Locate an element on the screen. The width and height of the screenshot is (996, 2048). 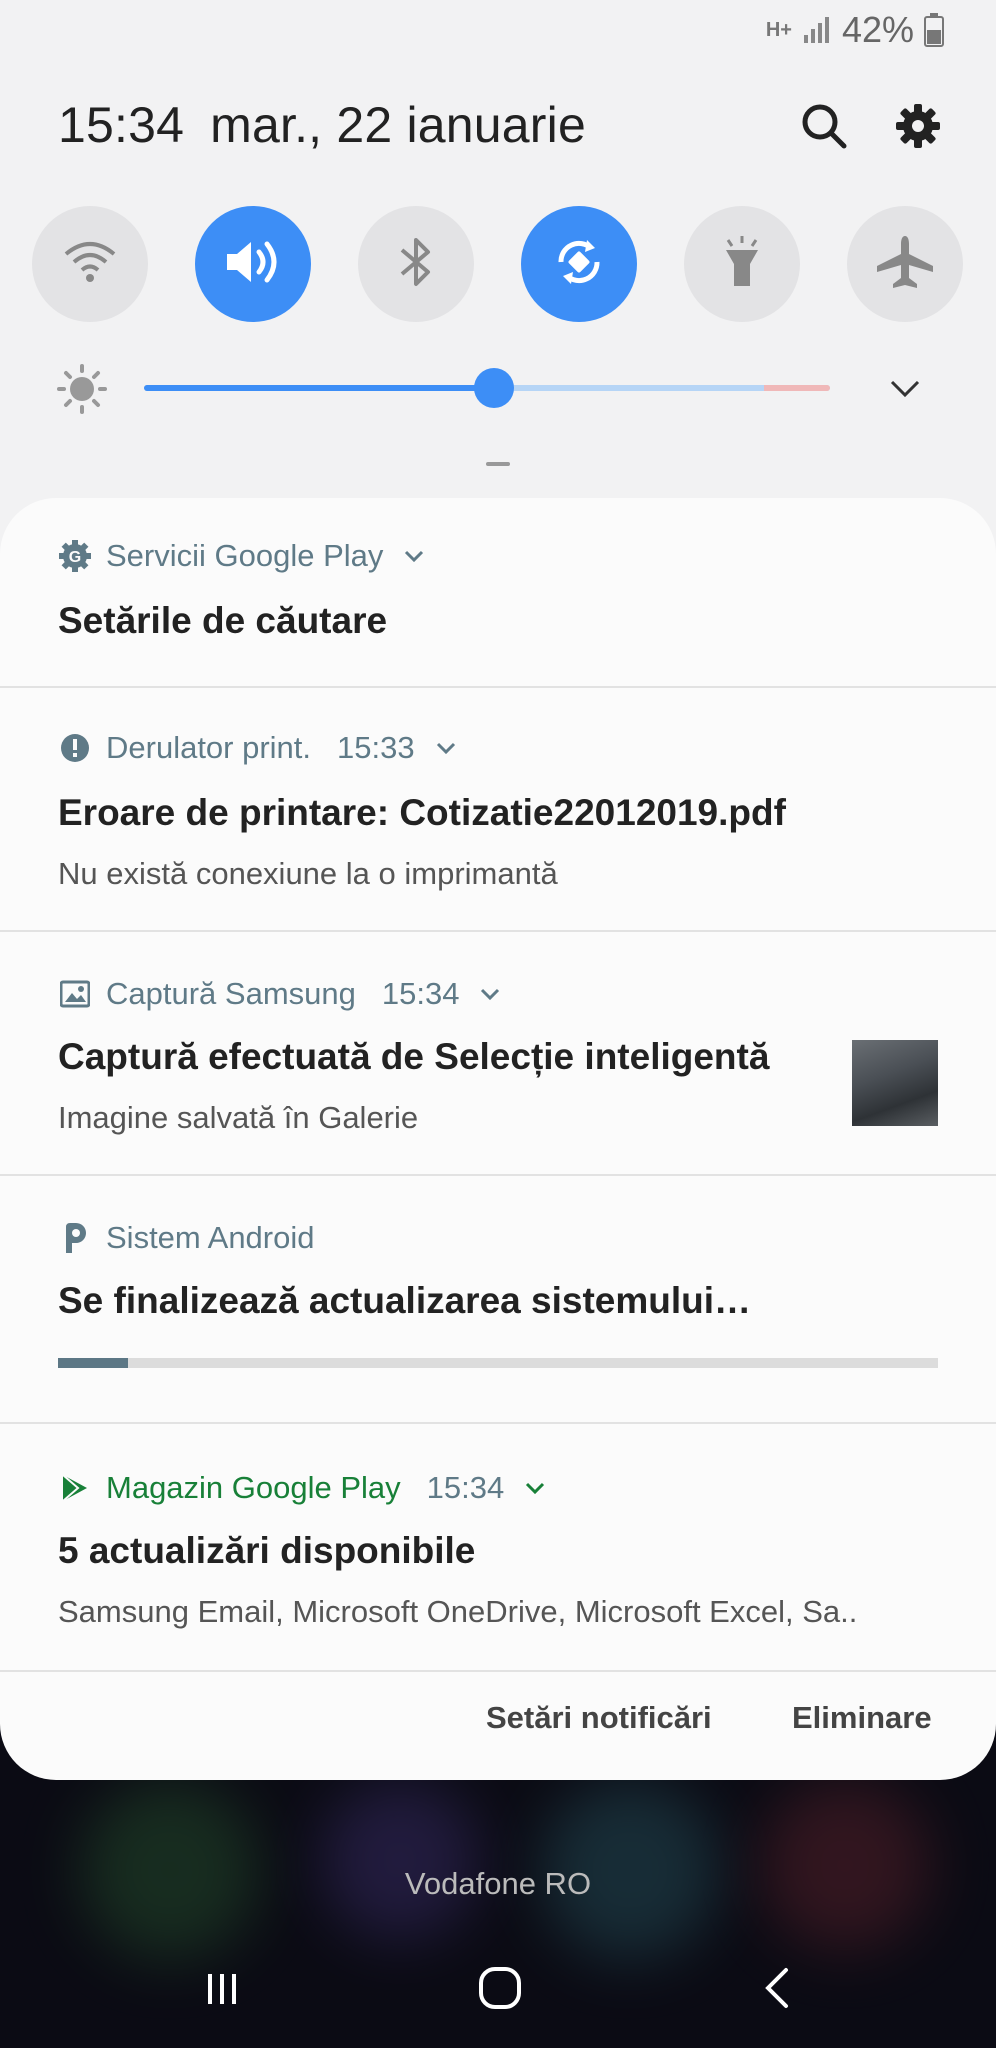
google-play-store-icon is located at coordinates (75, 1488).